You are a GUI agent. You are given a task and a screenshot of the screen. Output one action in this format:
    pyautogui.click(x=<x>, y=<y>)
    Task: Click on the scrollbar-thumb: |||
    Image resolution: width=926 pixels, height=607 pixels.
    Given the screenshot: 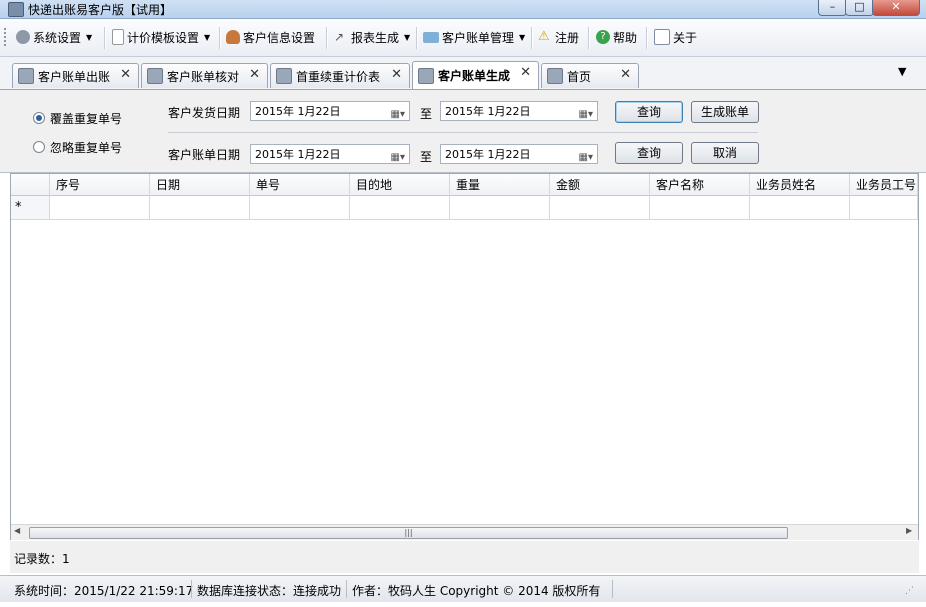 What is the action you would take?
    pyautogui.click(x=408, y=533)
    